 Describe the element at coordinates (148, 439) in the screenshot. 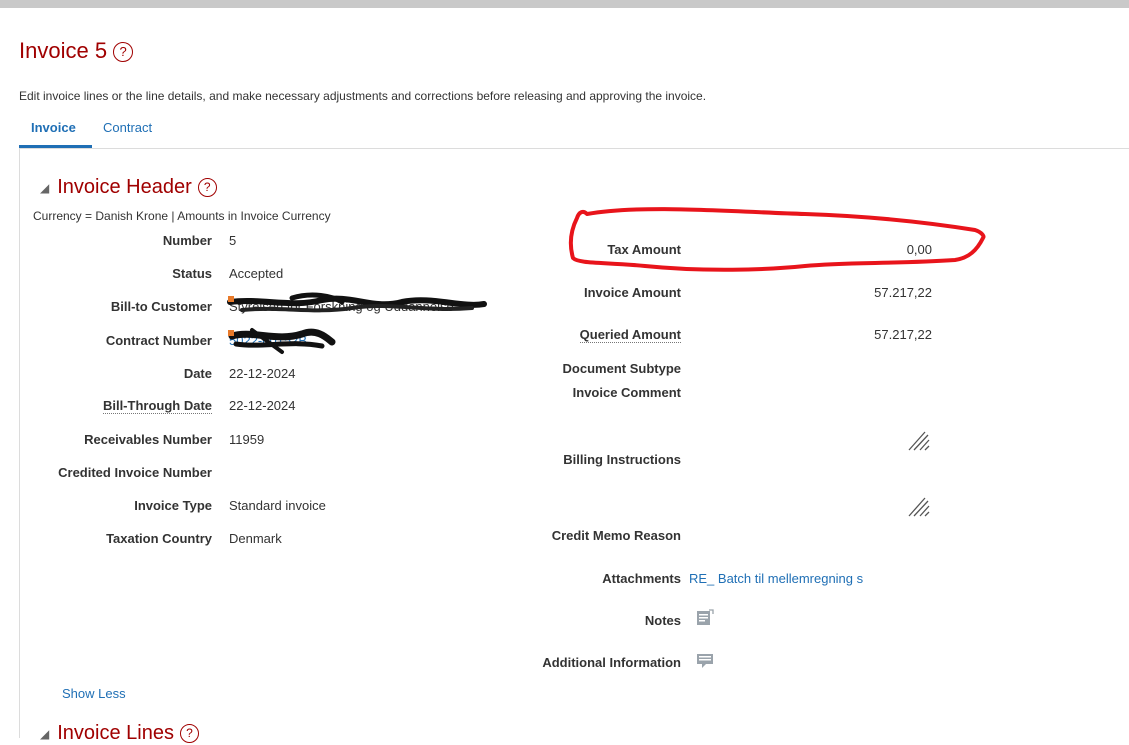

I see `receivables-number-label: Receivables Number` at that location.